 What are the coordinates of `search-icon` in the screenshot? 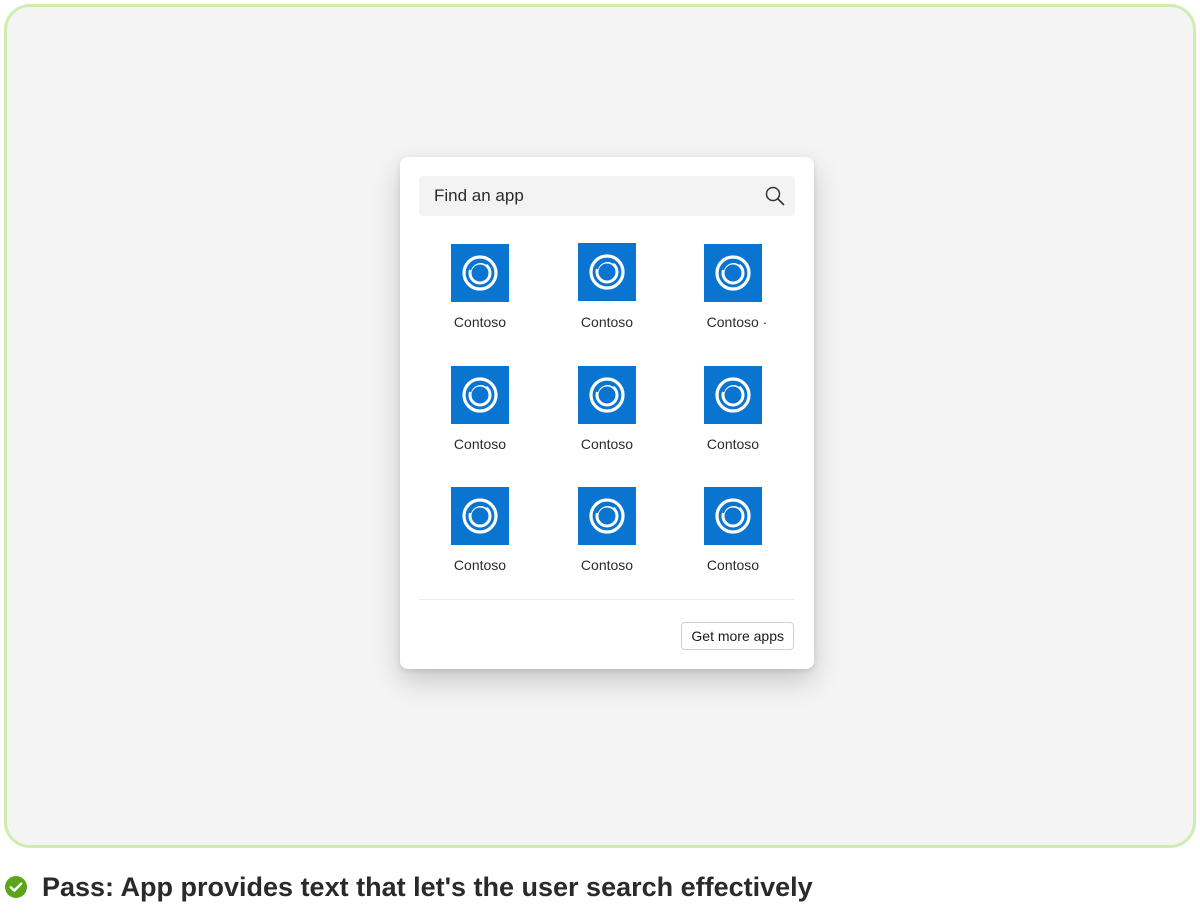 It's located at (775, 196).